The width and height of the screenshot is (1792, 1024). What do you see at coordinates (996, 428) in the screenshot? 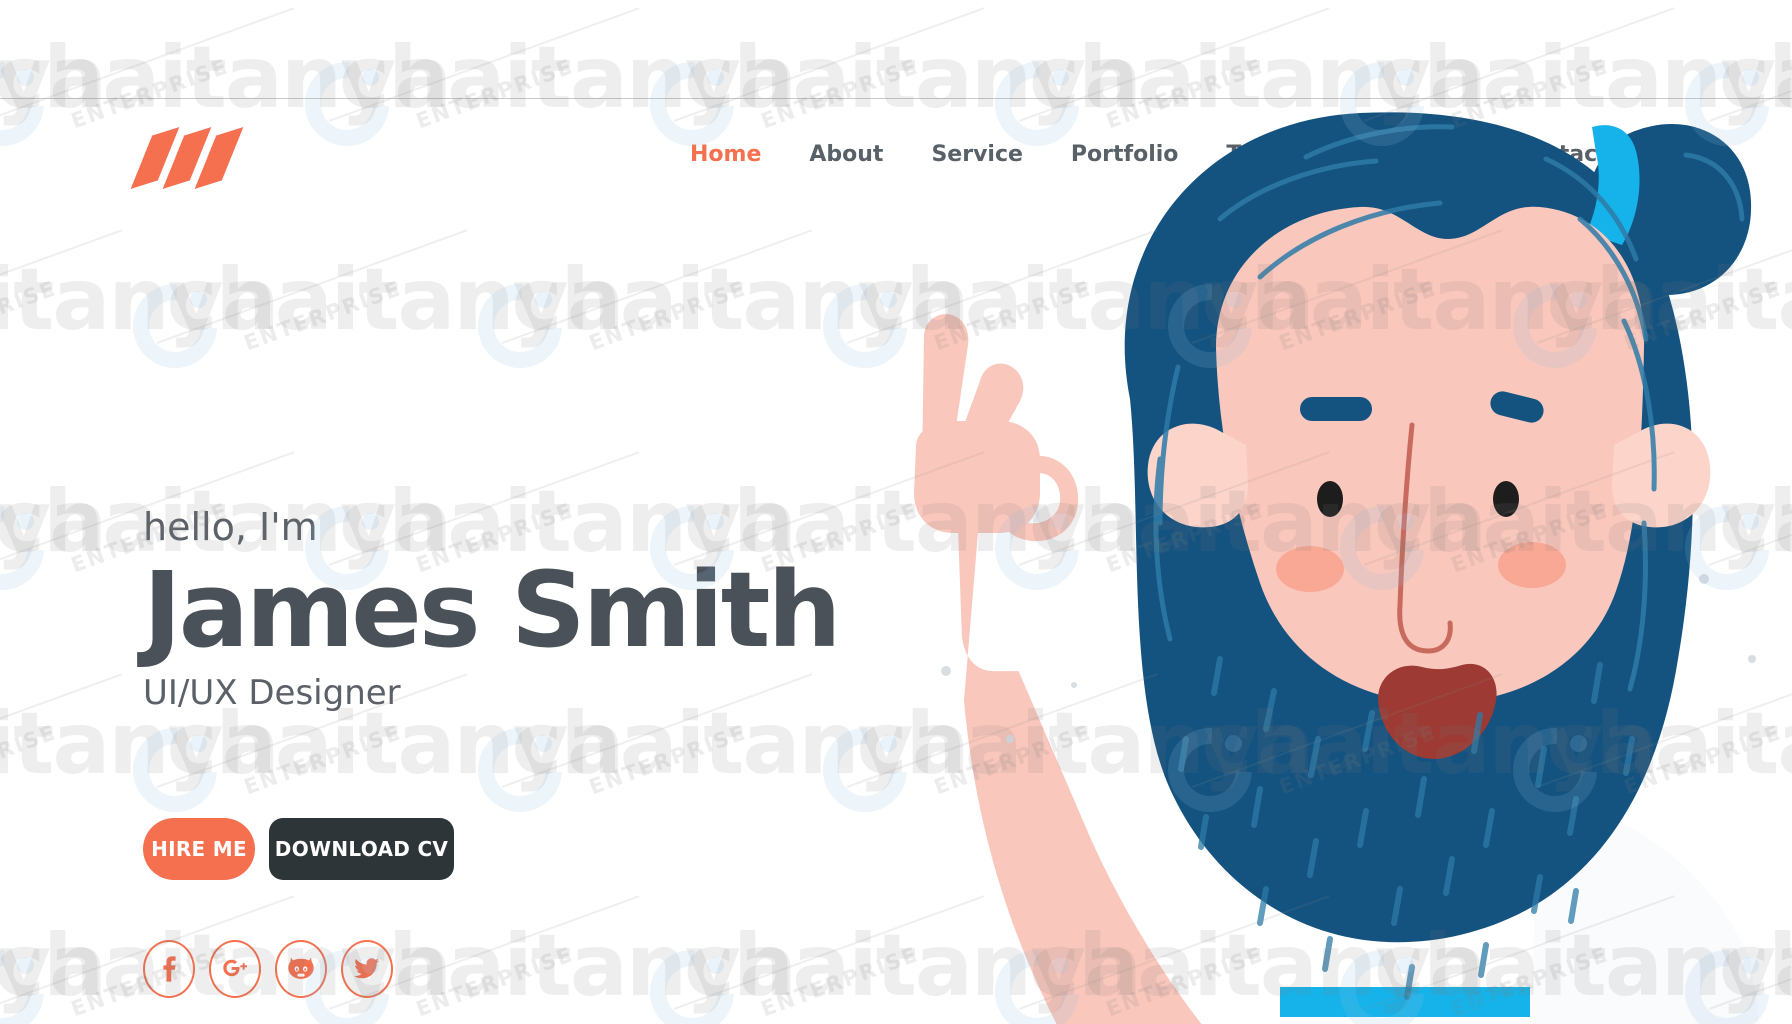
I see `hand-pointing` at bounding box center [996, 428].